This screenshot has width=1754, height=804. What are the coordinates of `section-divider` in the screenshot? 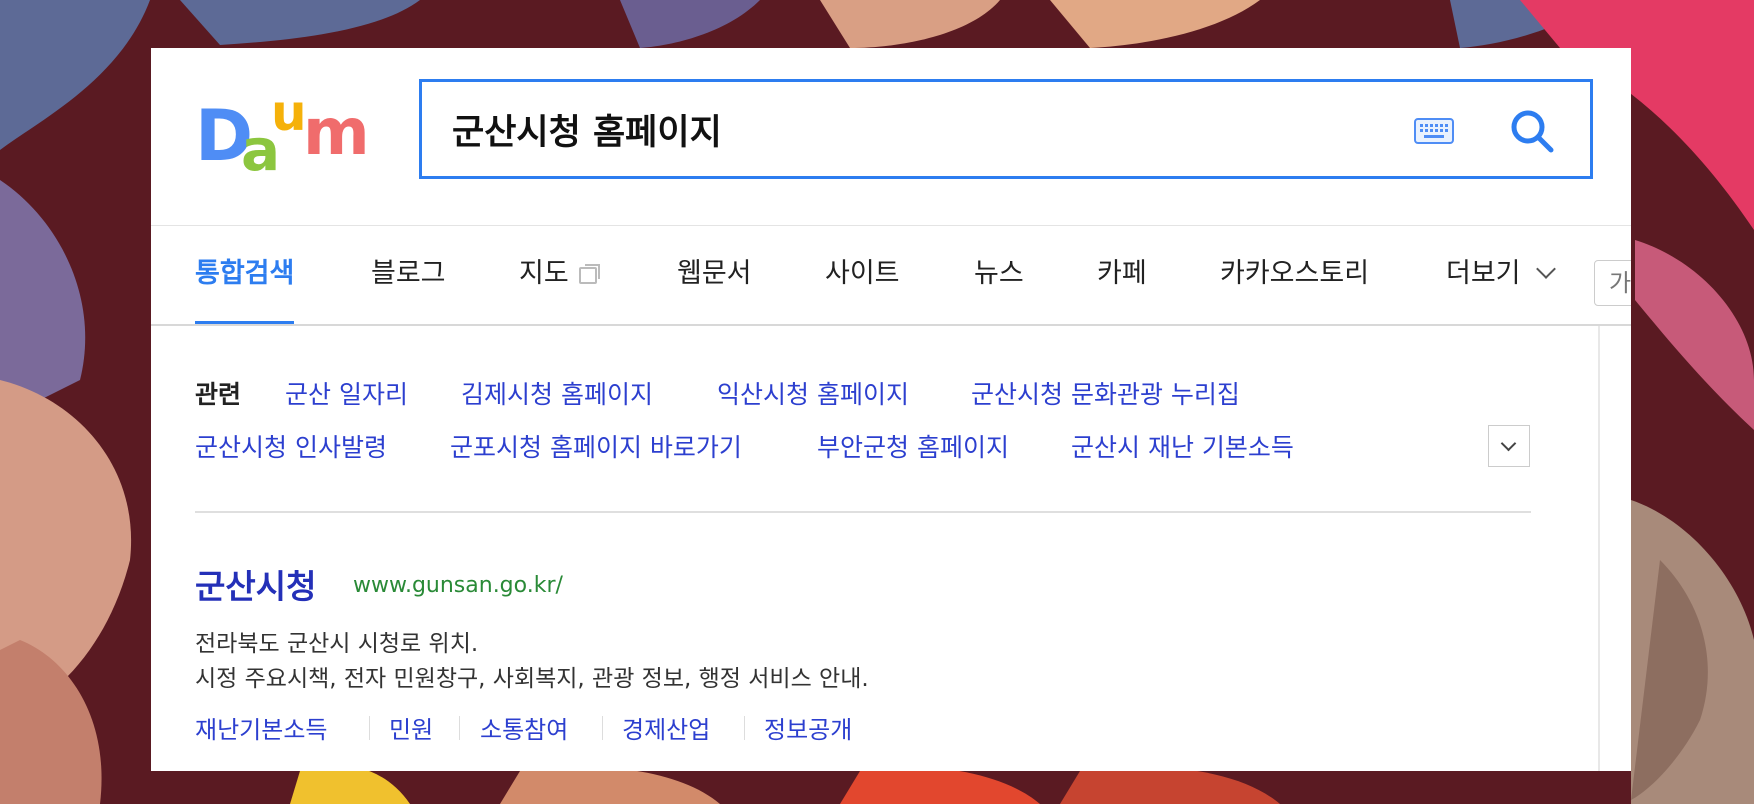 It's located at (863, 512).